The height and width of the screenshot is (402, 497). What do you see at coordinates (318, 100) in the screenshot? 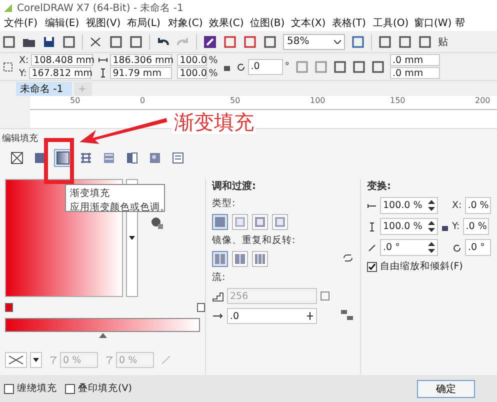
I see `ruler-label: 100` at bounding box center [318, 100].